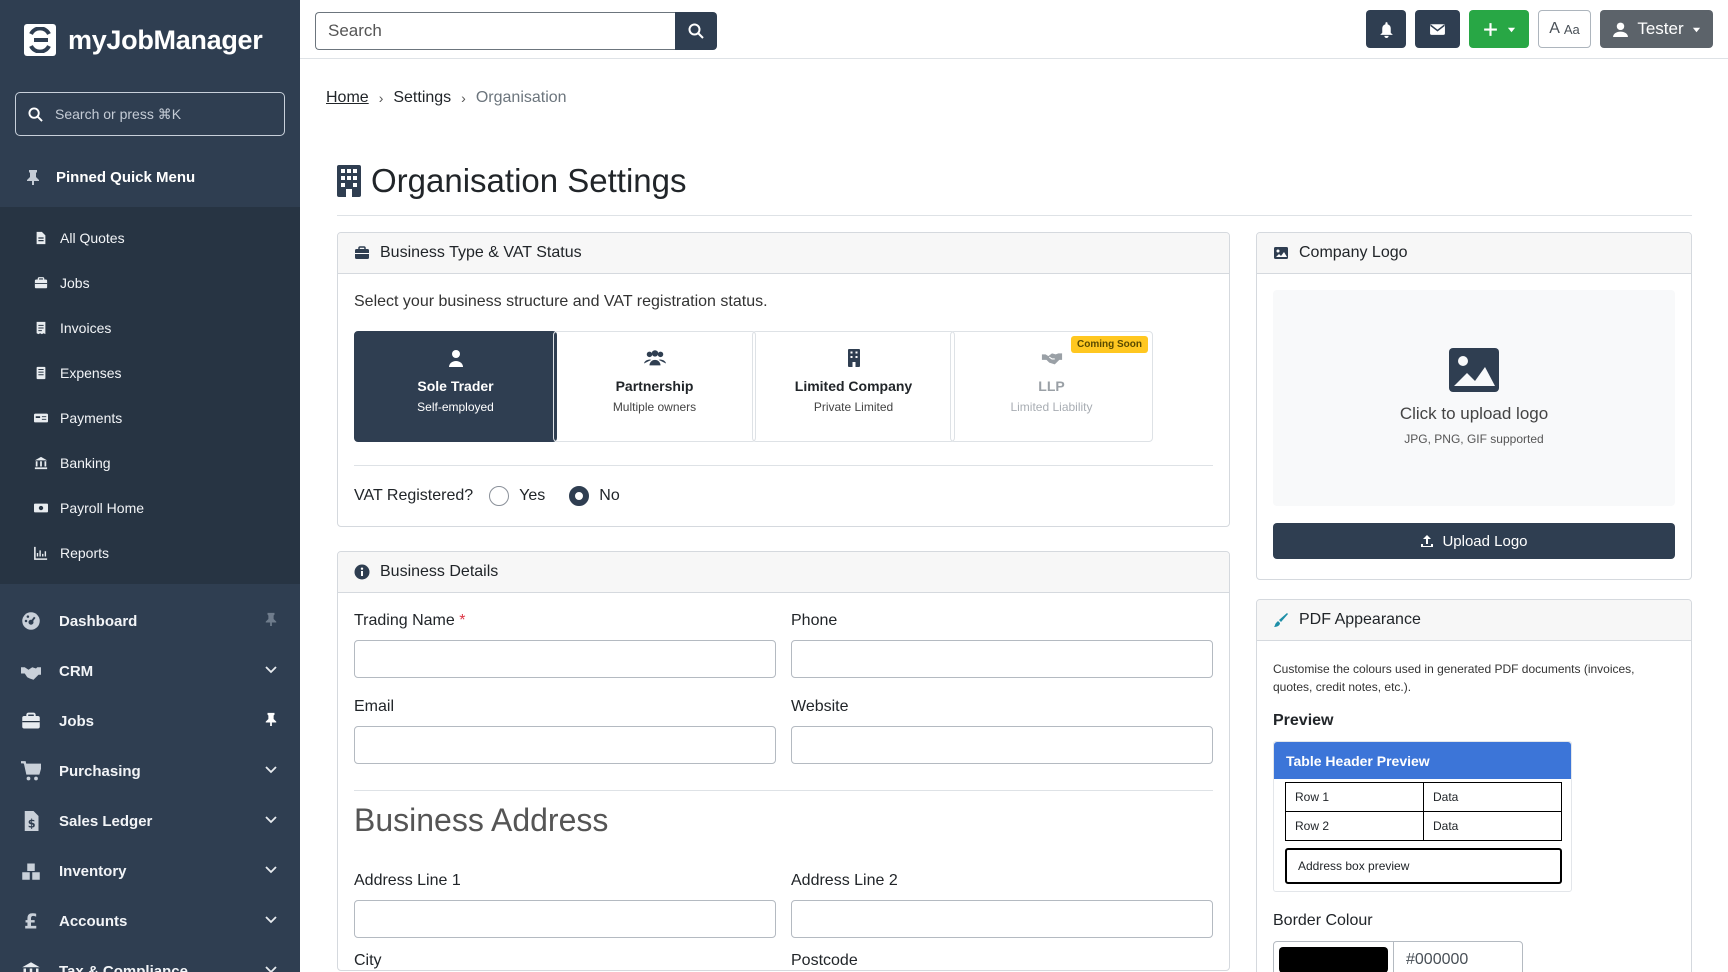  What do you see at coordinates (609, 496) in the screenshot?
I see `vat-no-label: No` at bounding box center [609, 496].